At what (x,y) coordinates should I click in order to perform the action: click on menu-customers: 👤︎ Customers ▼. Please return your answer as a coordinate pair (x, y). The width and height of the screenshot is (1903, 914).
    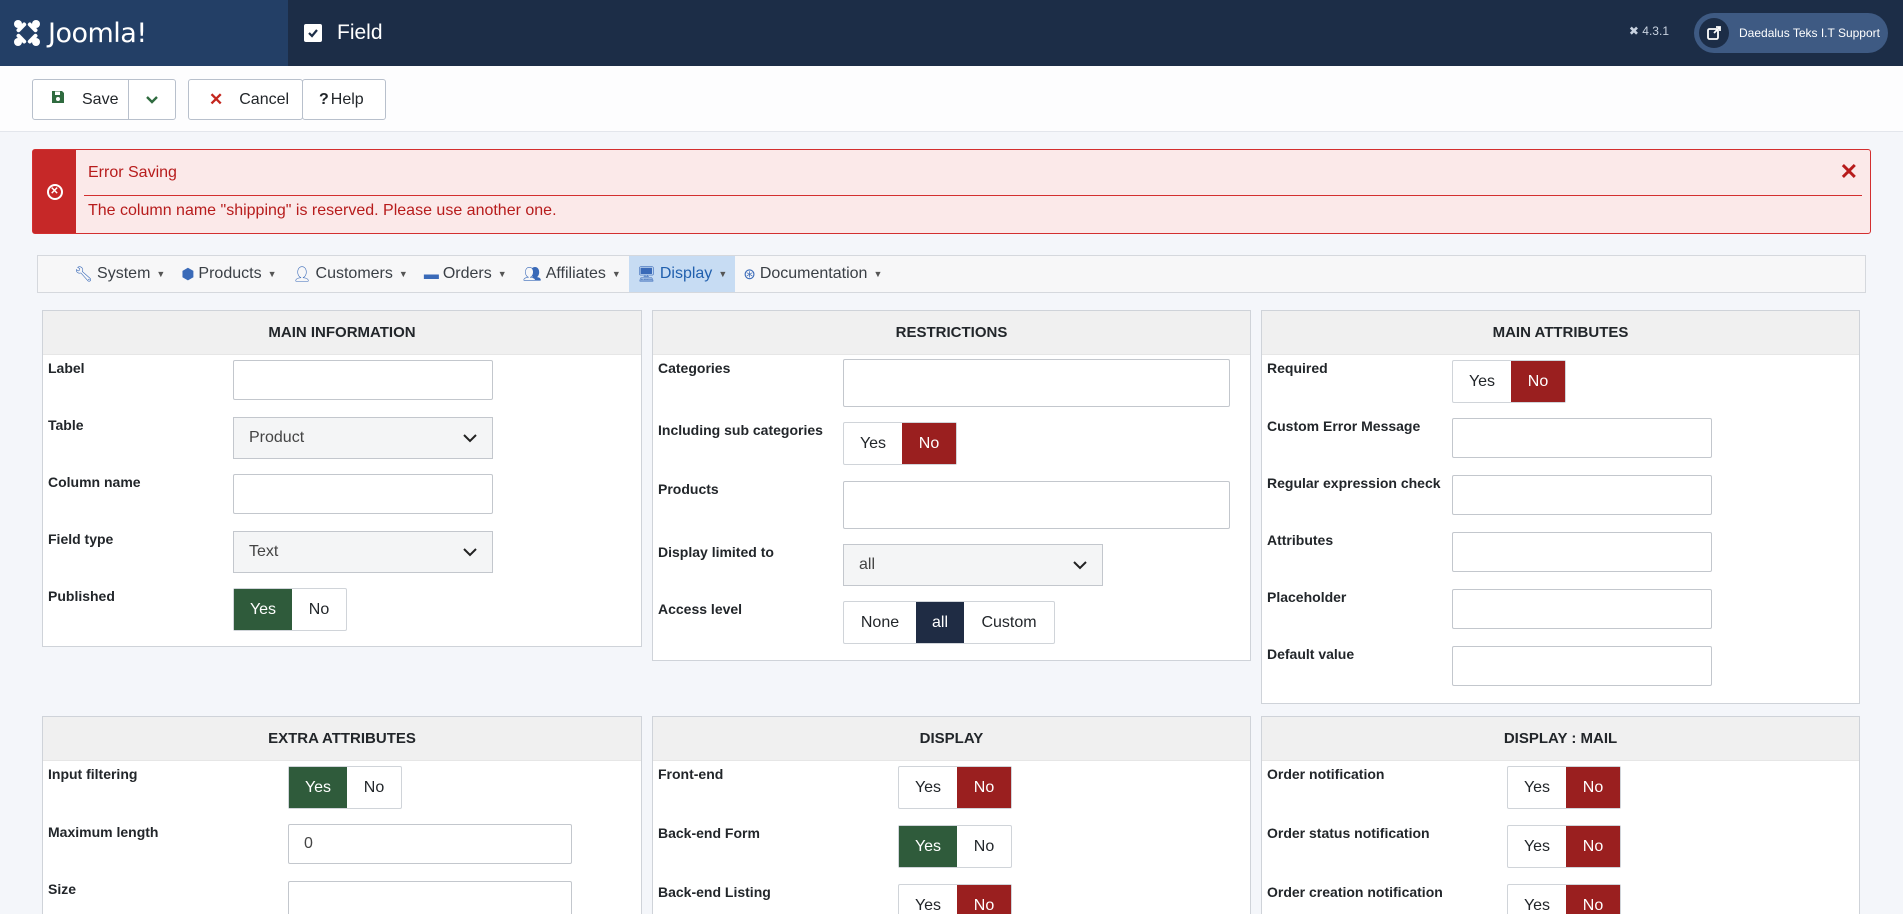
    Looking at the image, I should click on (349, 274).